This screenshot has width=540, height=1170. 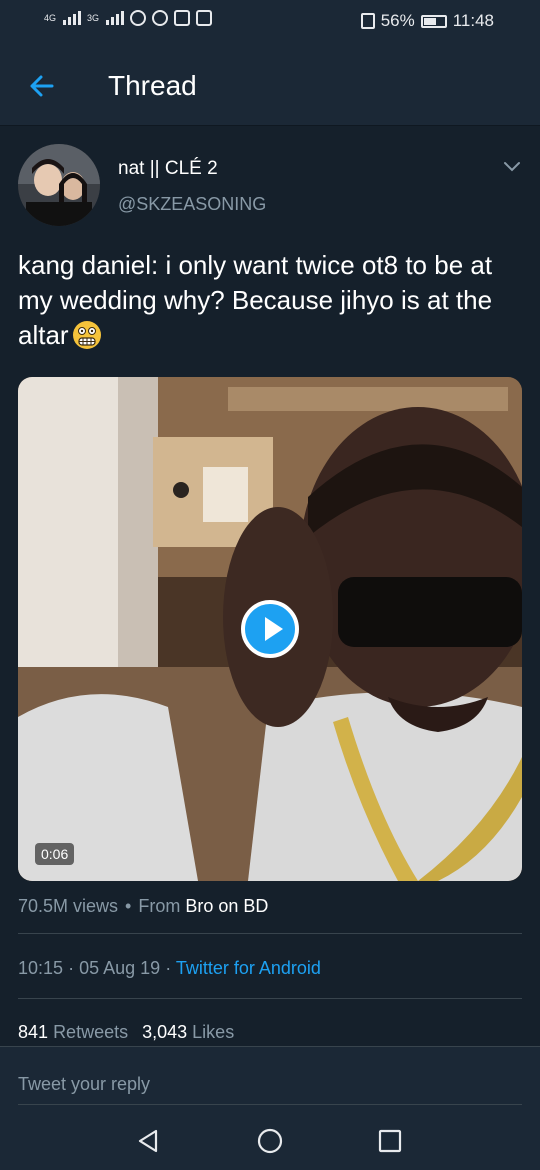 I want to click on recents-square-icon, so click(x=390, y=1141).